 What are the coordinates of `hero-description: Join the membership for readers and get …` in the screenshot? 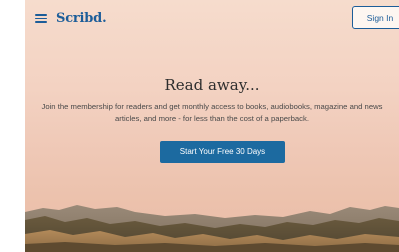 It's located at (212, 112).